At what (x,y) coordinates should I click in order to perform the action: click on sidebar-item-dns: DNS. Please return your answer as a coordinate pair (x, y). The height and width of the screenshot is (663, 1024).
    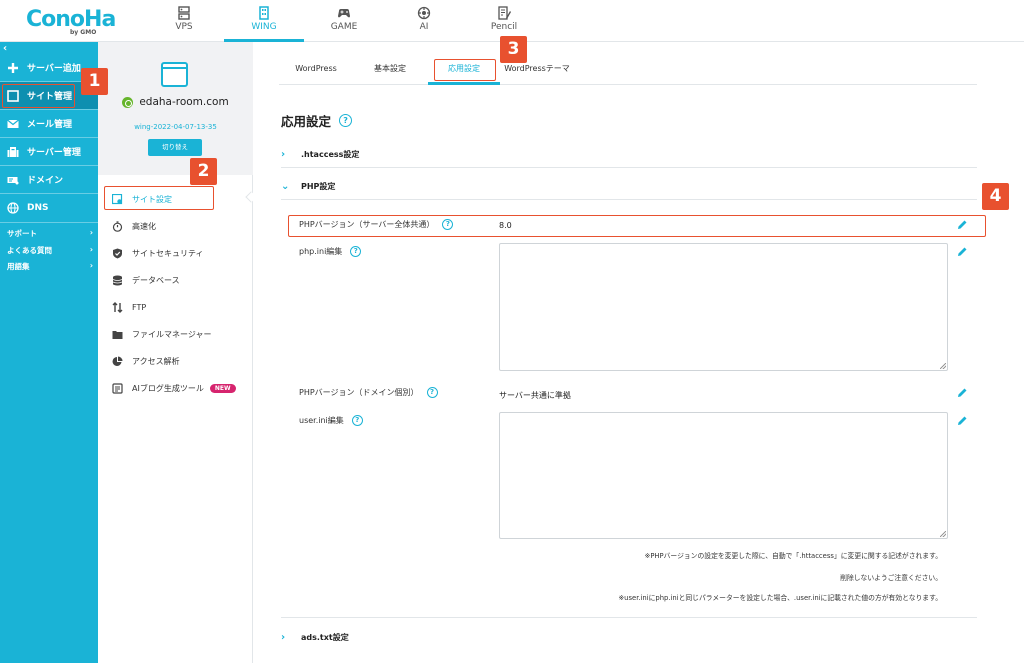
    Looking at the image, I should click on (49, 207).